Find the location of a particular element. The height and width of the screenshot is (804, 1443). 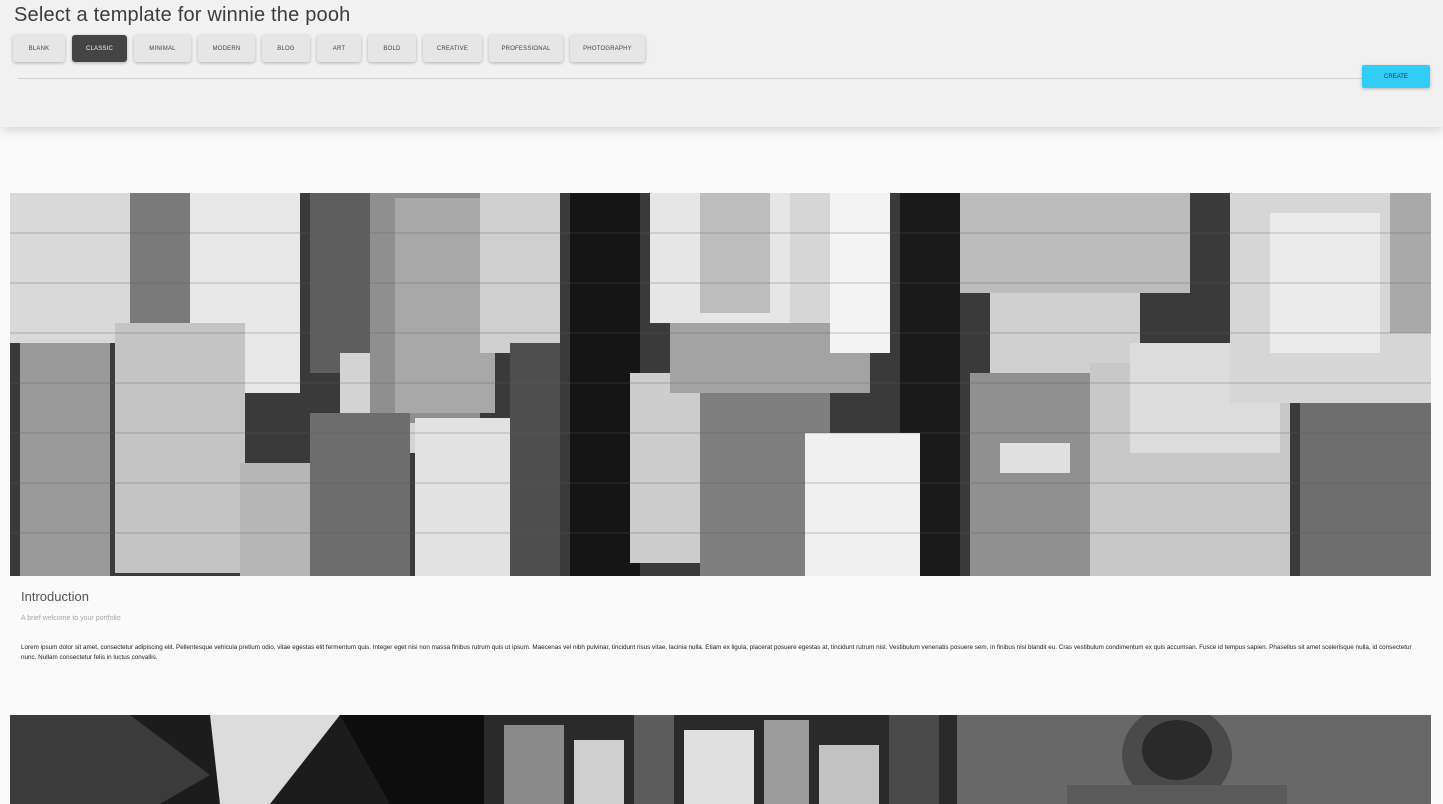

template-modern-button: MODERN is located at coordinates (226, 48).